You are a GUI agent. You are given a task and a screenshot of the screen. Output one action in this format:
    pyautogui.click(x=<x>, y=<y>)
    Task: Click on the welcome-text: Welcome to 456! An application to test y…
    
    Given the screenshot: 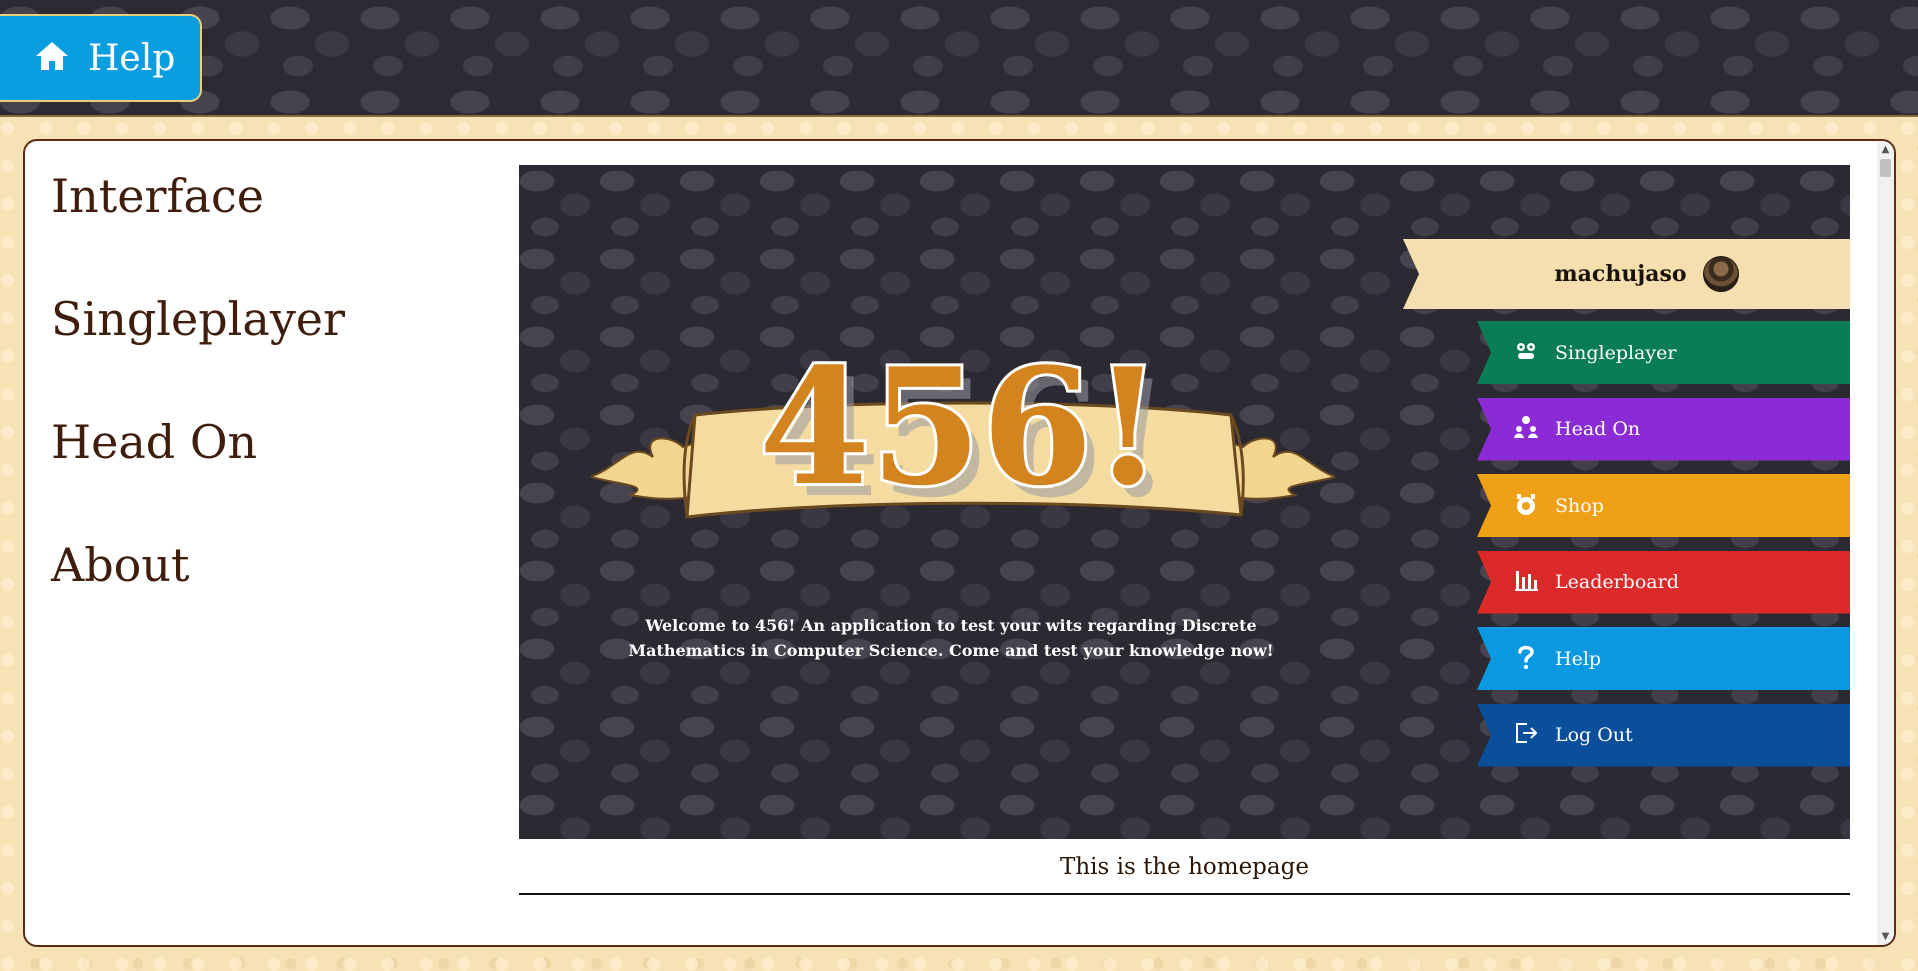 What is the action you would take?
    pyautogui.click(x=951, y=638)
    